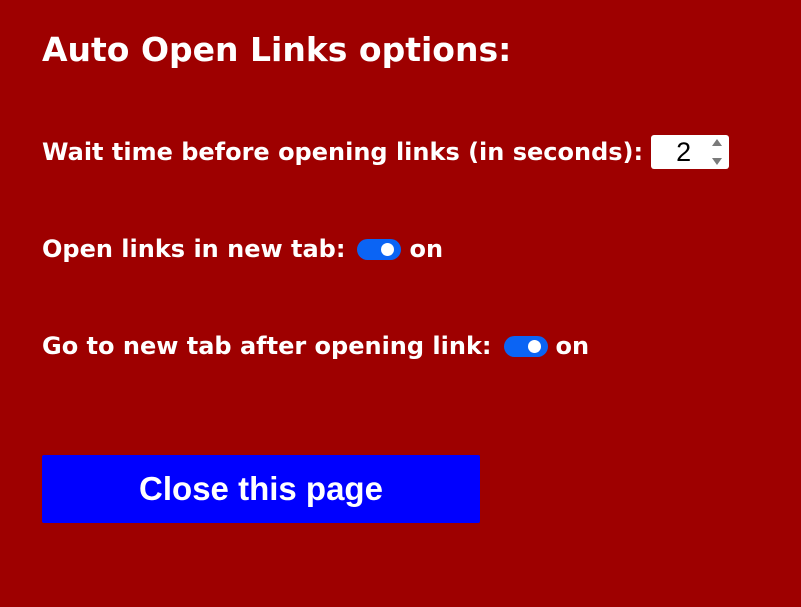 This screenshot has width=801, height=607. Describe the element at coordinates (717, 152) in the screenshot. I see `wait-time-spinner` at that location.